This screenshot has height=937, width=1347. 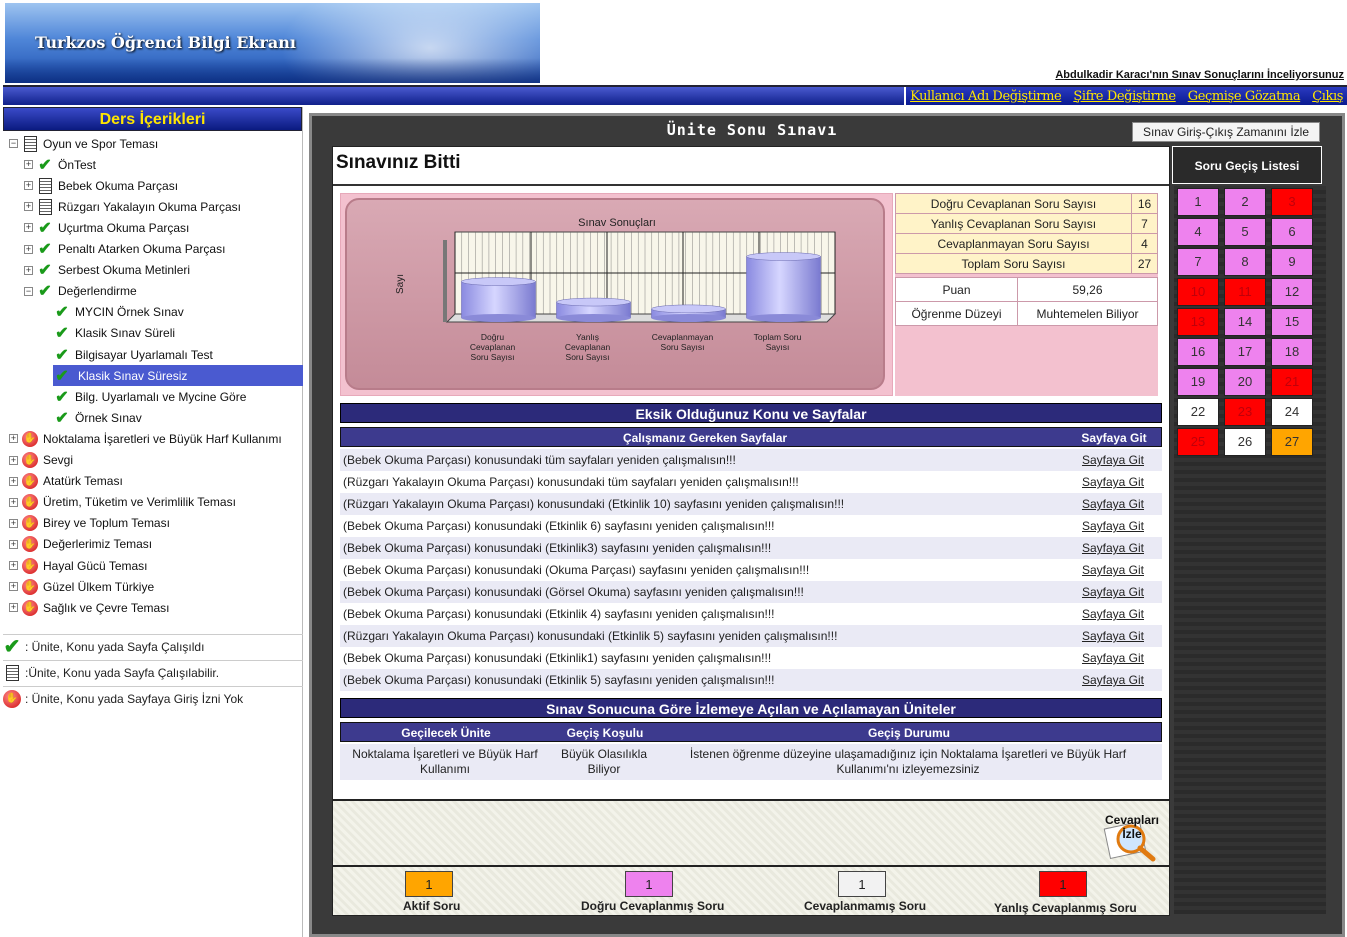 I want to click on tree-item: − ✔ Değerlendirme, so click(x=80, y=291).